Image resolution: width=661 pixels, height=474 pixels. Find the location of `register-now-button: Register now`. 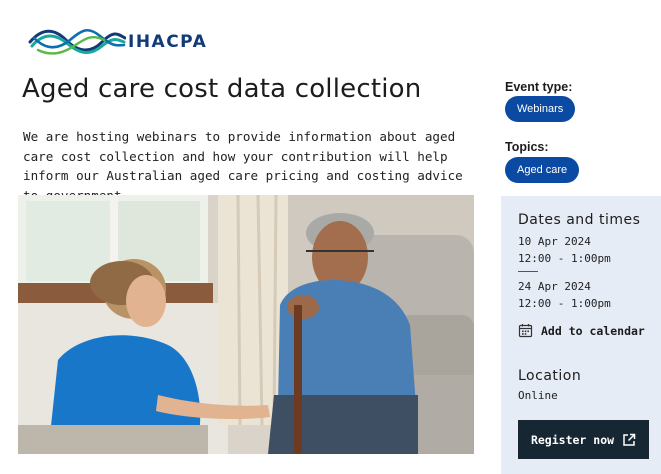

register-now-button: Register now is located at coordinates (583, 439).